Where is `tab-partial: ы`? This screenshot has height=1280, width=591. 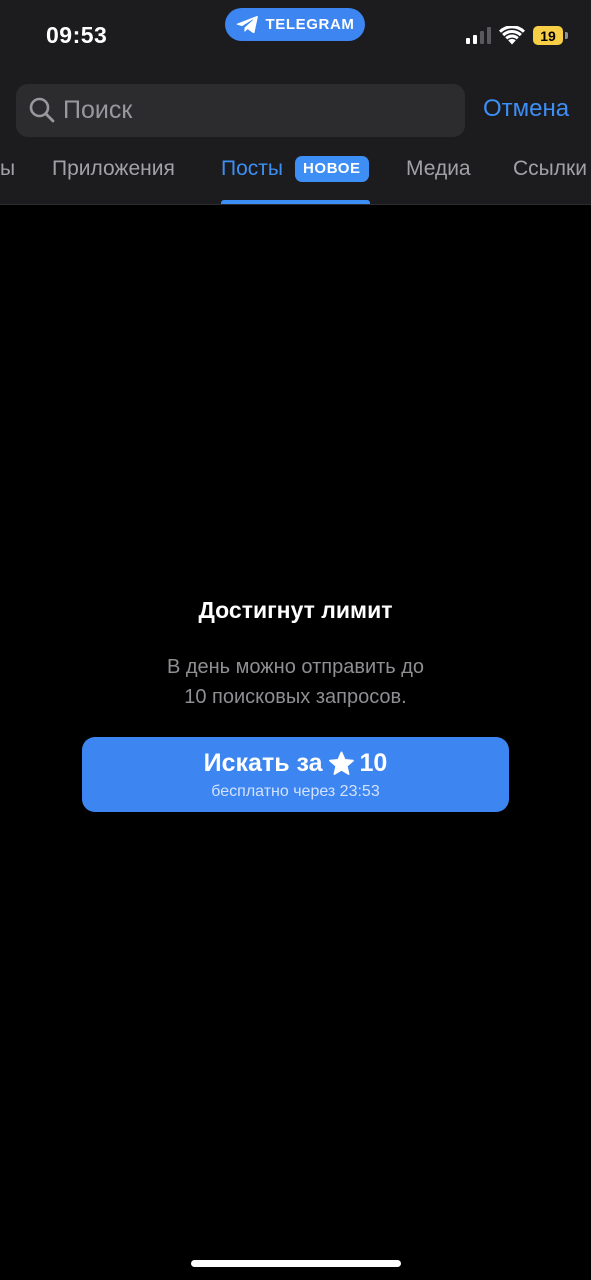 tab-partial: ы is located at coordinates (7, 169).